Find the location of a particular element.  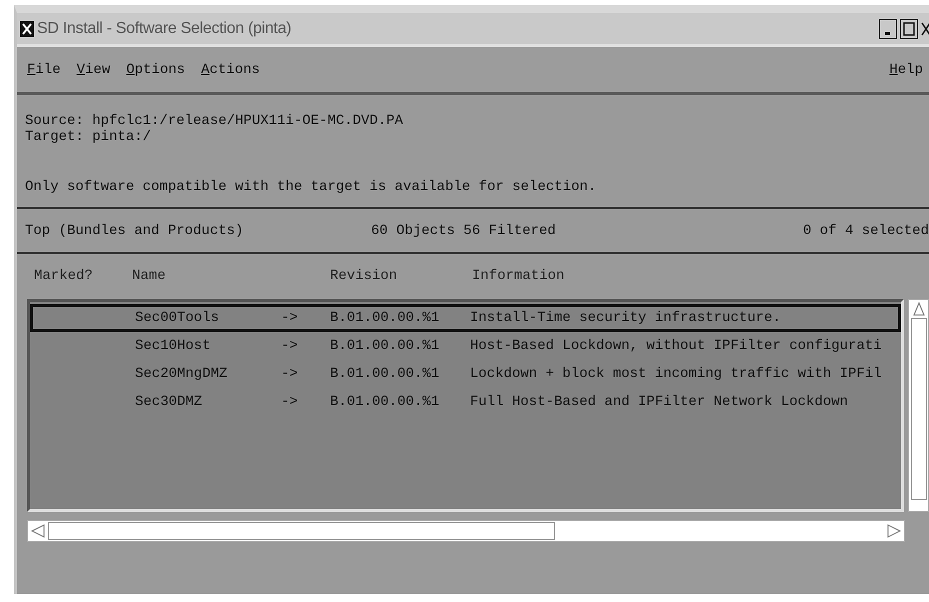

column-header: Information is located at coordinates (518, 276).